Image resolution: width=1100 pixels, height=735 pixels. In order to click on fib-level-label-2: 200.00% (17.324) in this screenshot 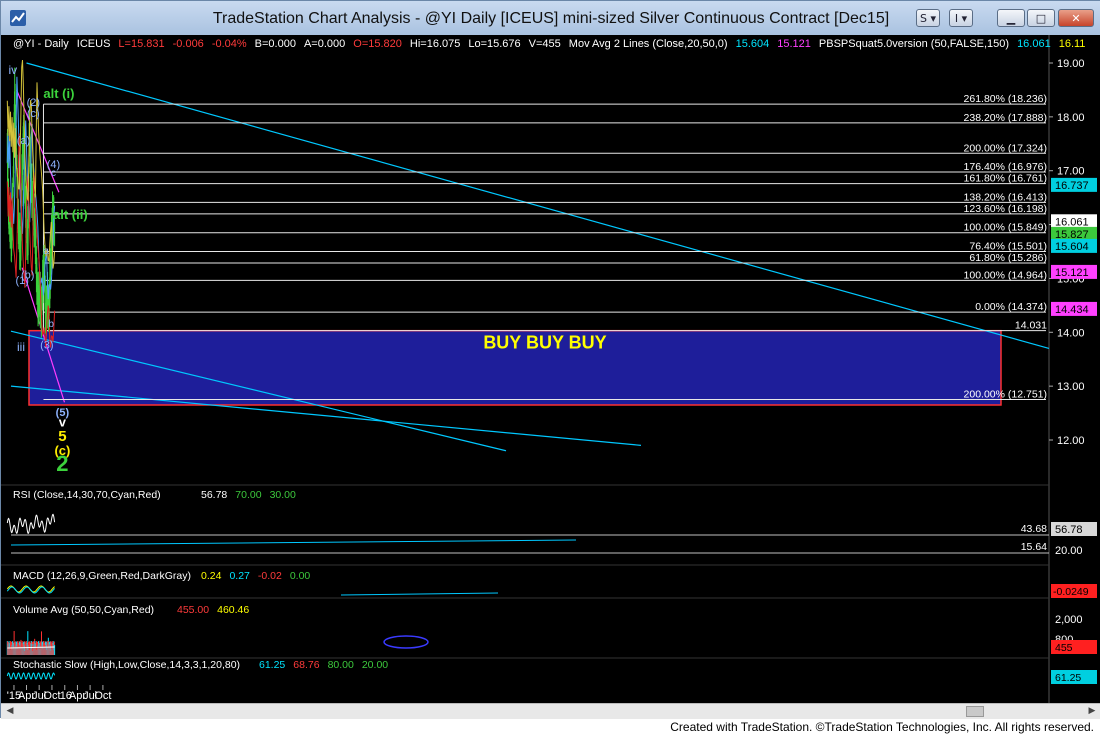, I will do `click(1005, 148)`.